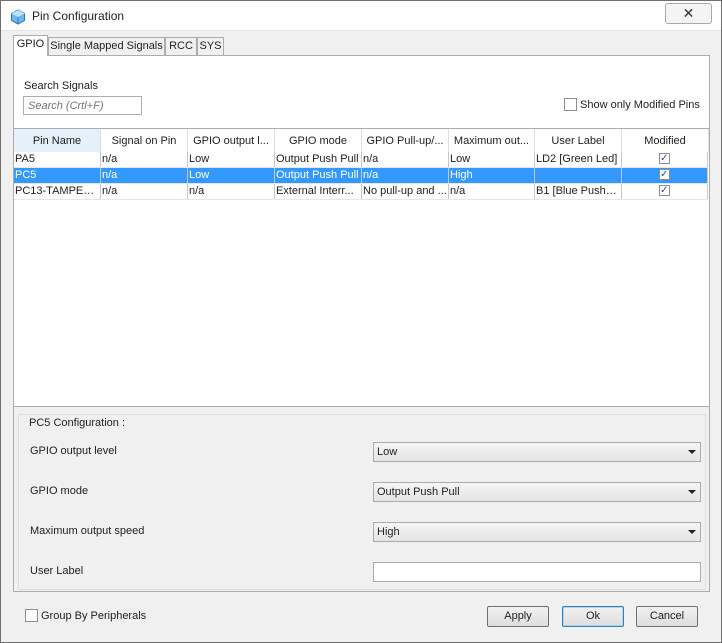  What do you see at coordinates (667, 616) in the screenshot?
I see `cancel-button: Cancel` at bounding box center [667, 616].